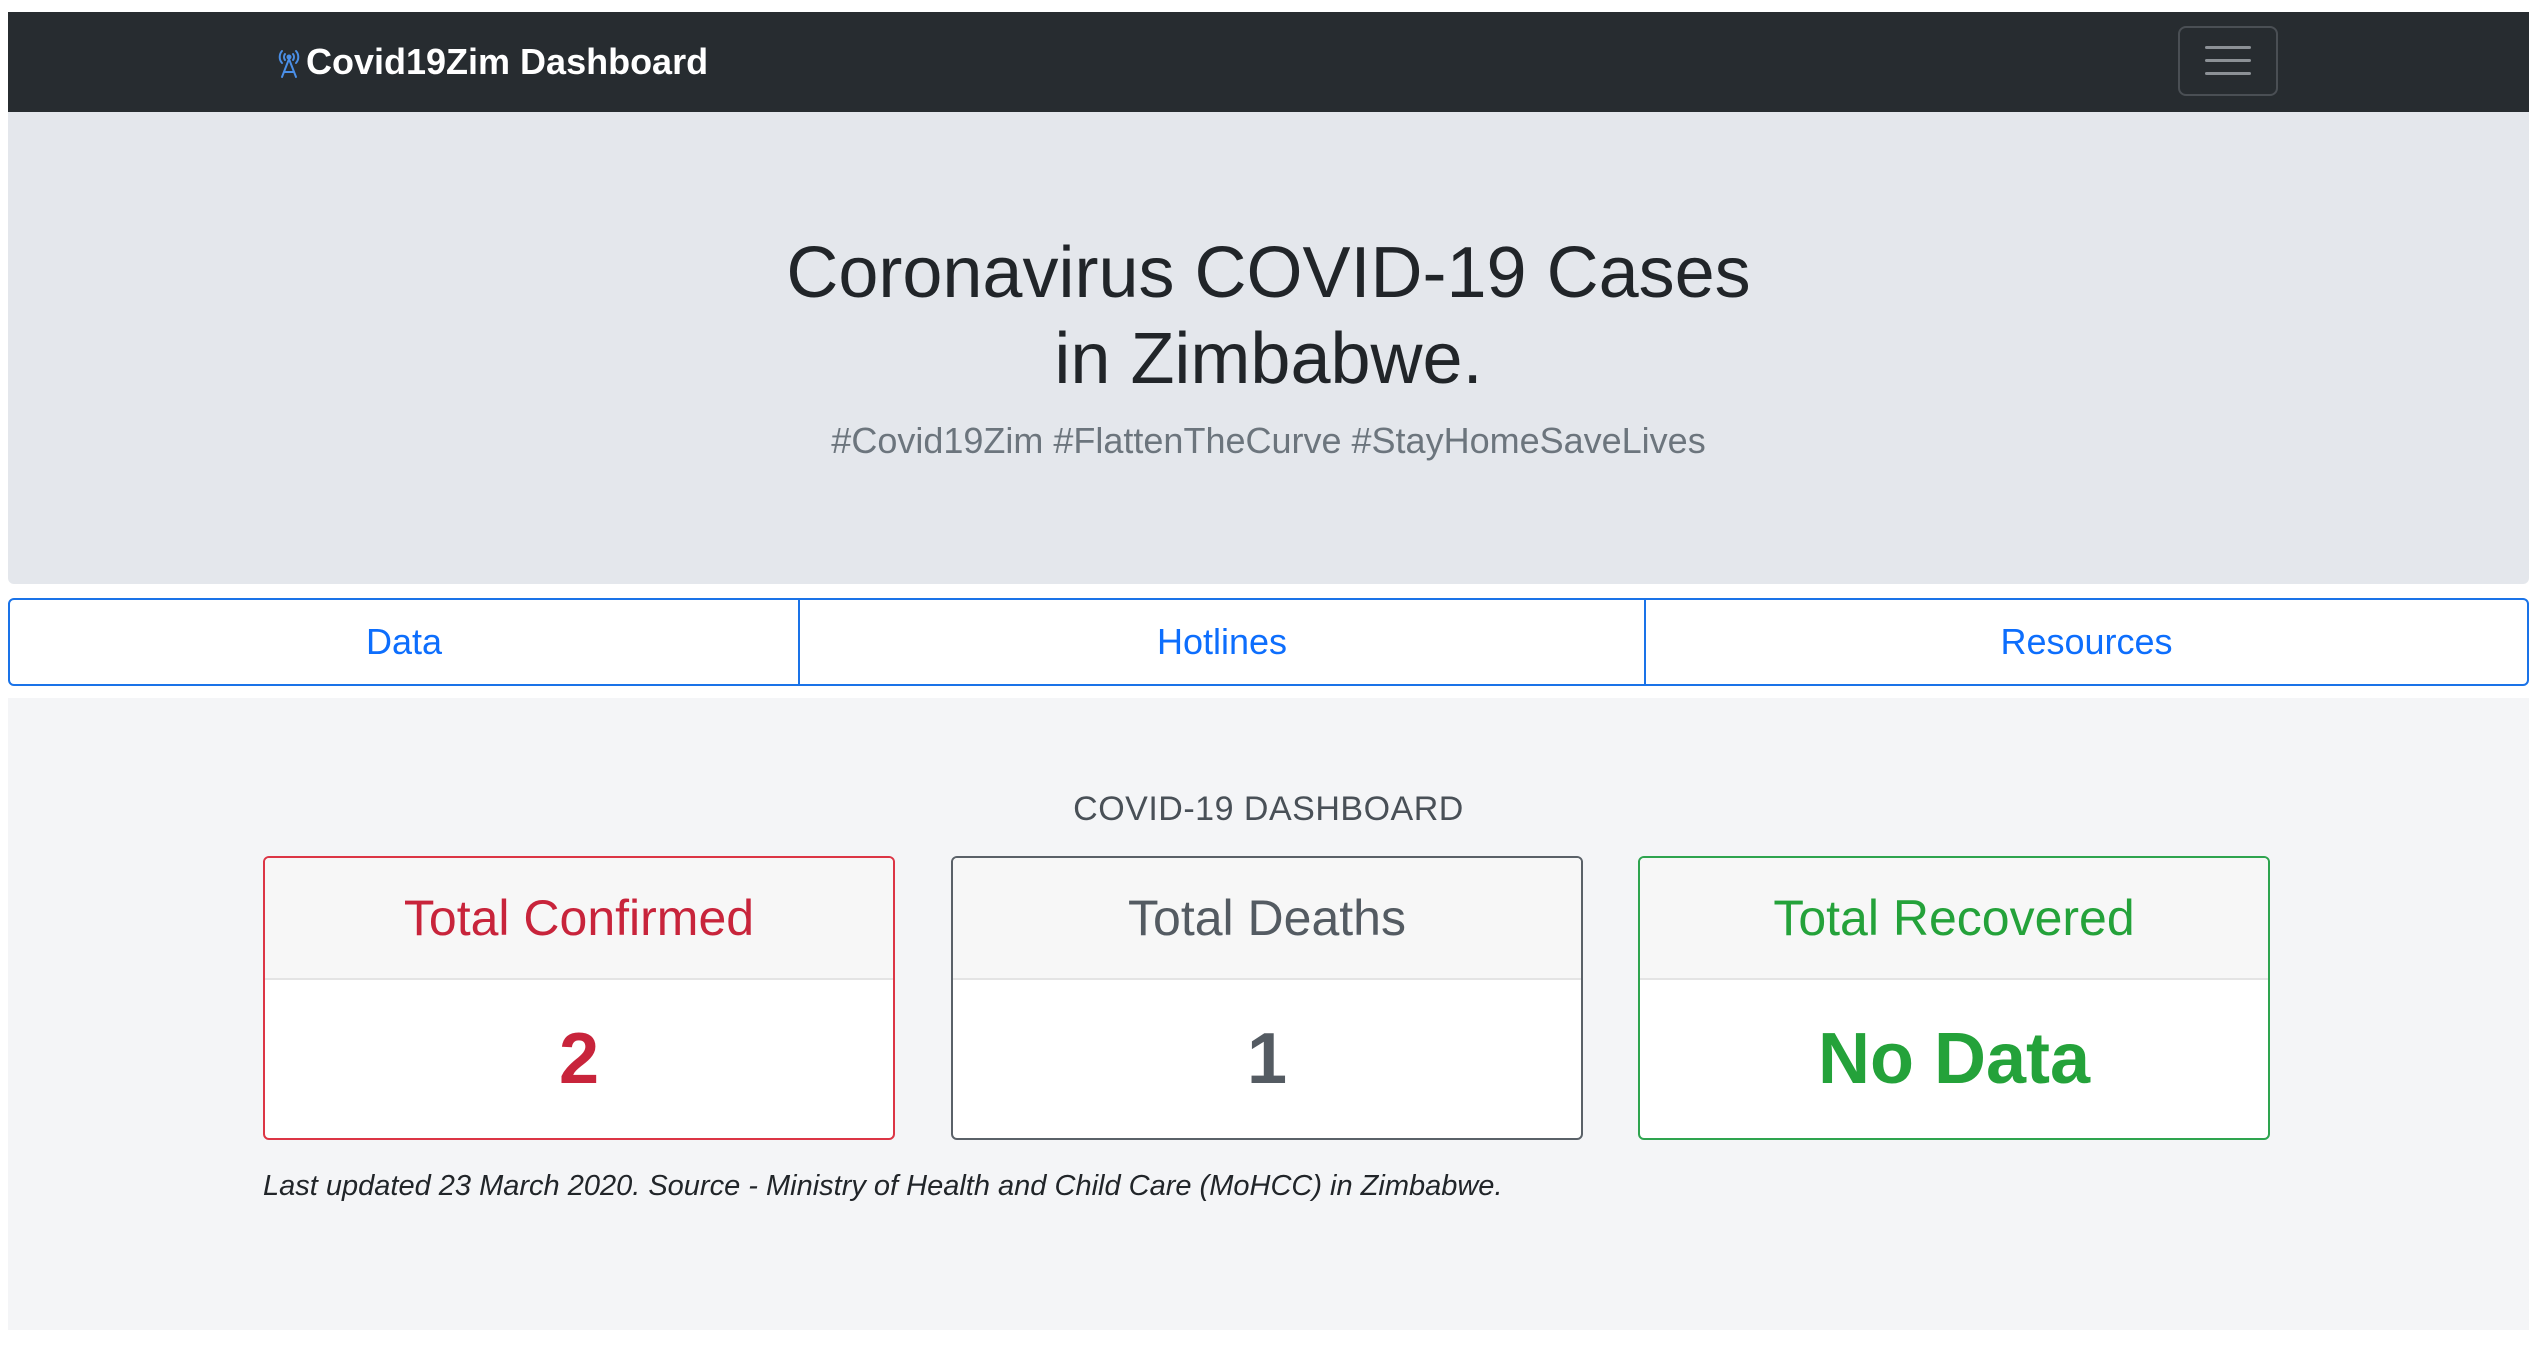  I want to click on page-title: Coronavirus COVID-19 Cases in Zimbabwe., so click(1268, 316).